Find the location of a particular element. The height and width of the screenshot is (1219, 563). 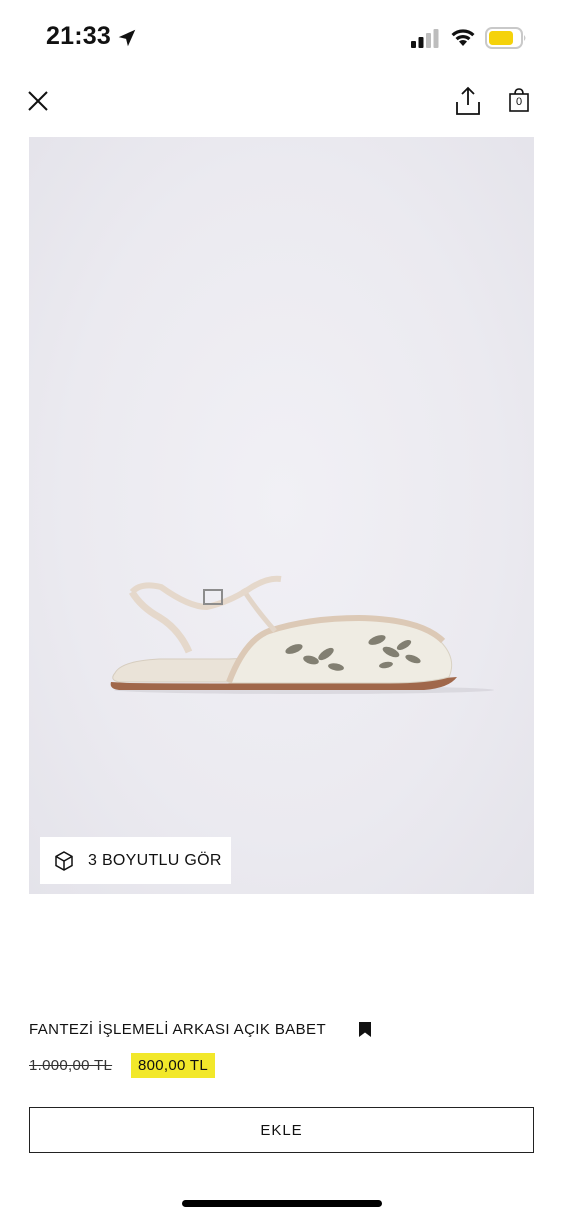

location-arrow-icon is located at coordinates (127, 38).